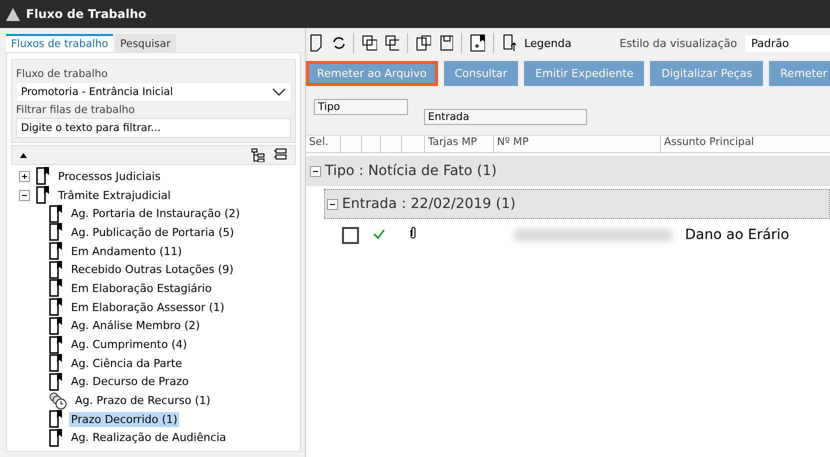 The image size is (830, 457). Describe the element at coordinates (126, 363) in the screenshot. I see `tree-item: Ag. Ciência da Parte` at that location.